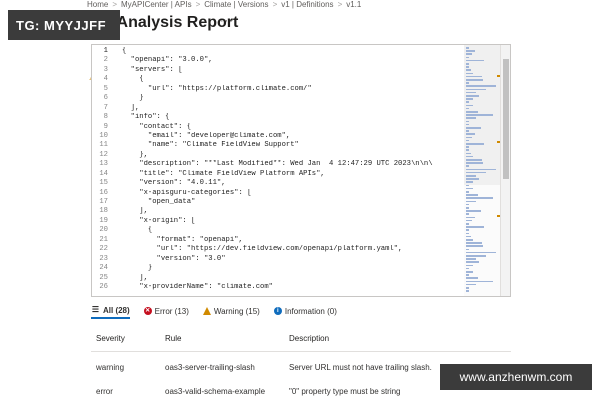 The height and width of the screenshot is (400, 600). I want to click on code-text: "format": "openapi",, so click(182, 240).